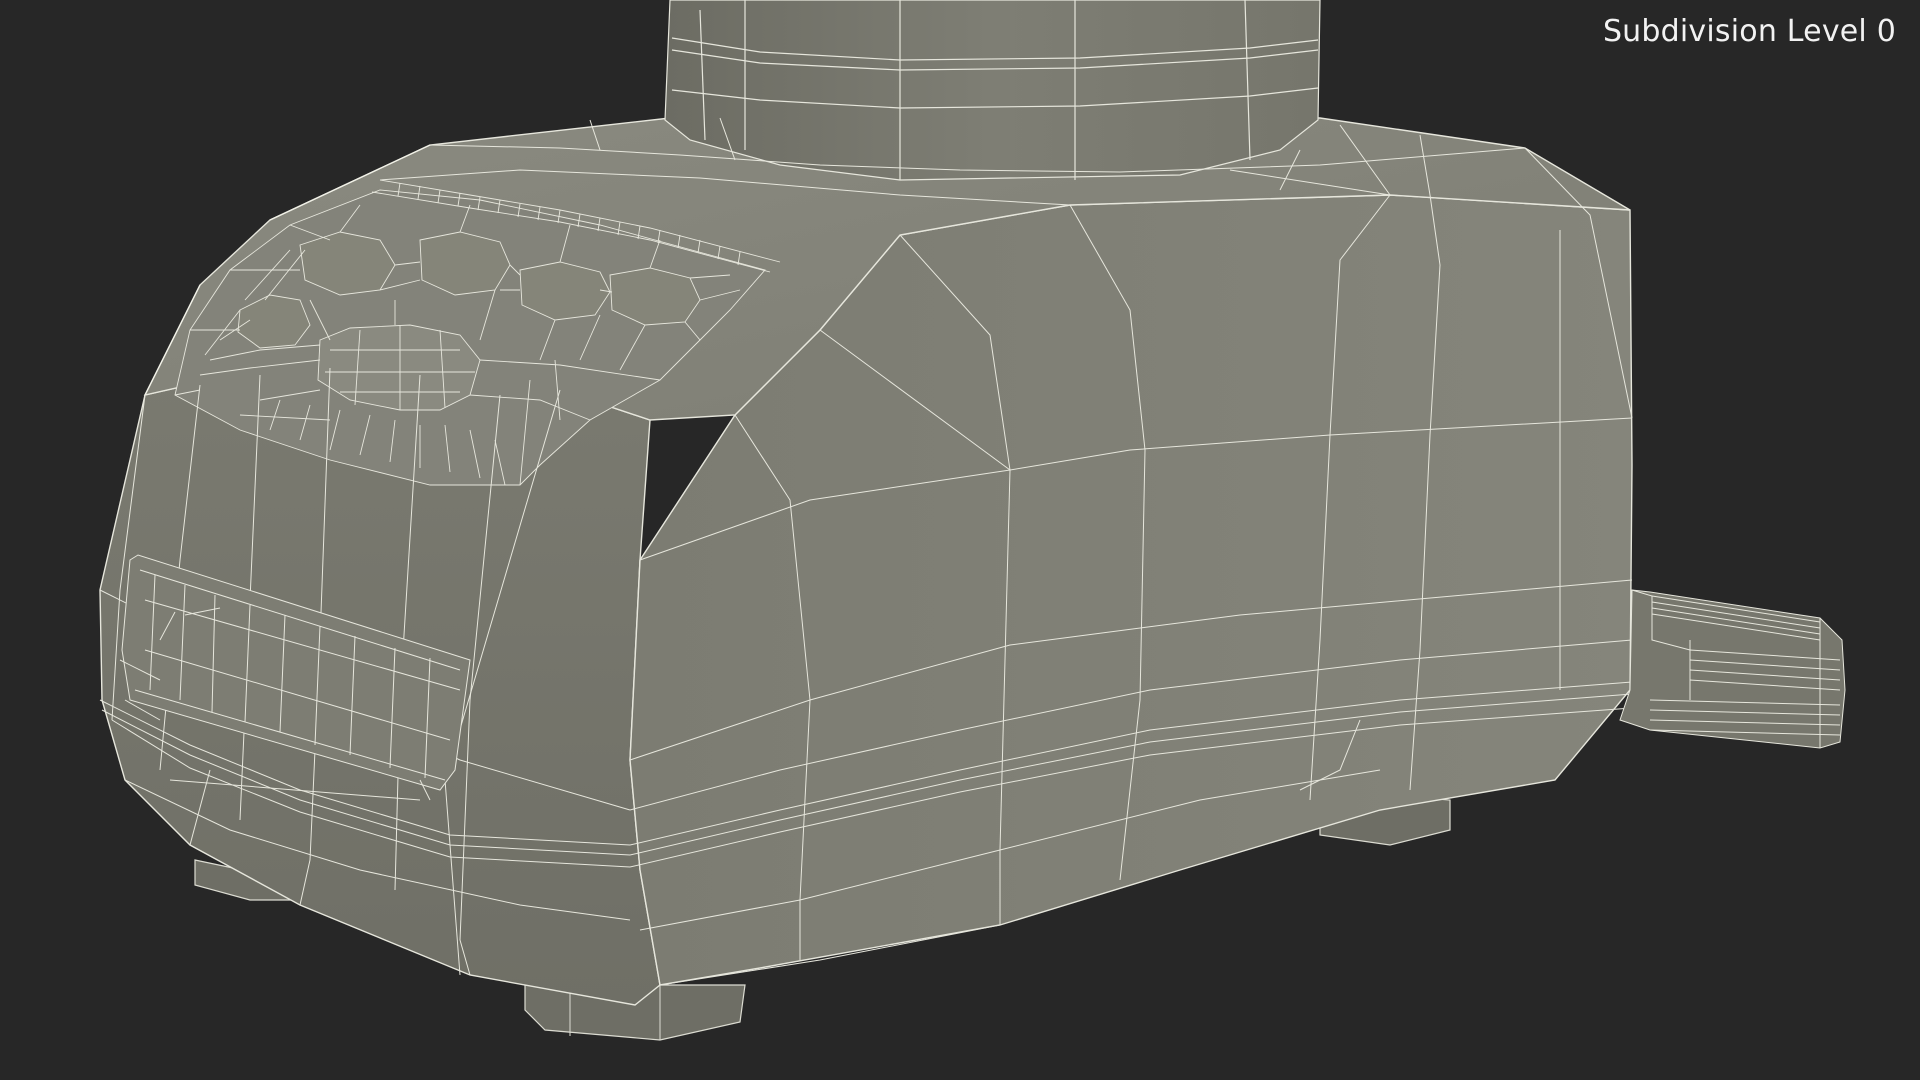  I want to click on cord-wrap, so click(1732, 669).